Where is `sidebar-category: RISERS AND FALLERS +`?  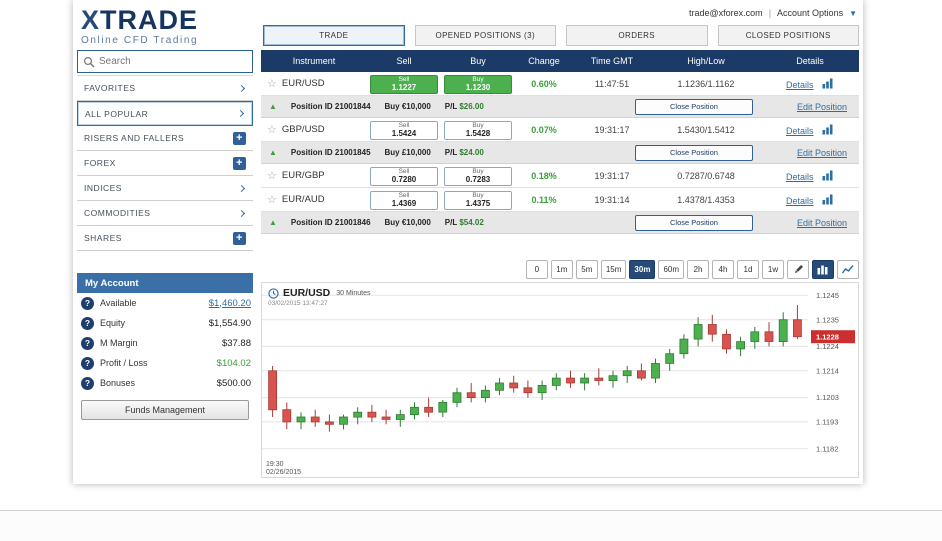
sidebar-category: RISERS AND FALLERS + is located at coordinates (165, 138).